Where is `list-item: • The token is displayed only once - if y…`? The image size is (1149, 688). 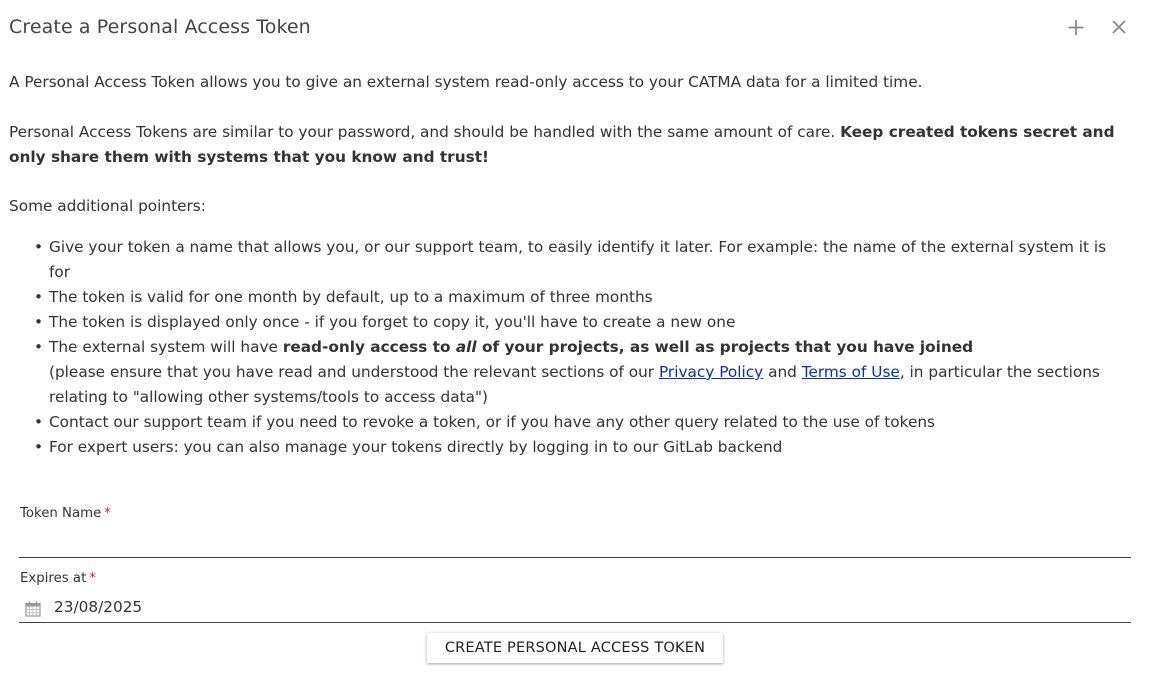
list-item: • The token is displayed only once - if y… is located at coordinates (569, 322).